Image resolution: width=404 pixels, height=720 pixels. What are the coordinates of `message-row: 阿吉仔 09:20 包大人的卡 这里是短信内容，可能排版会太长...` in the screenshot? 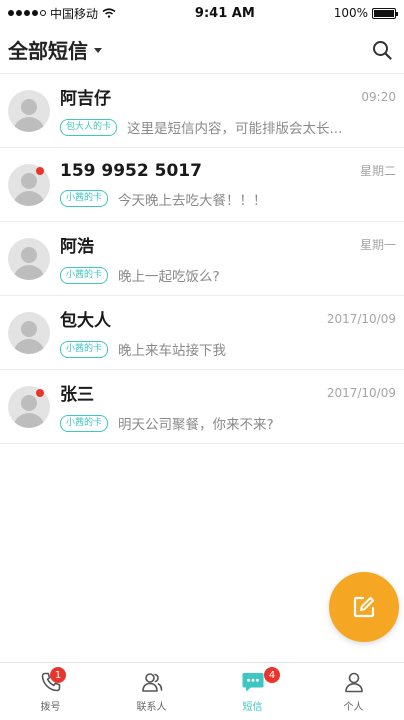 It's located at (202, 111).